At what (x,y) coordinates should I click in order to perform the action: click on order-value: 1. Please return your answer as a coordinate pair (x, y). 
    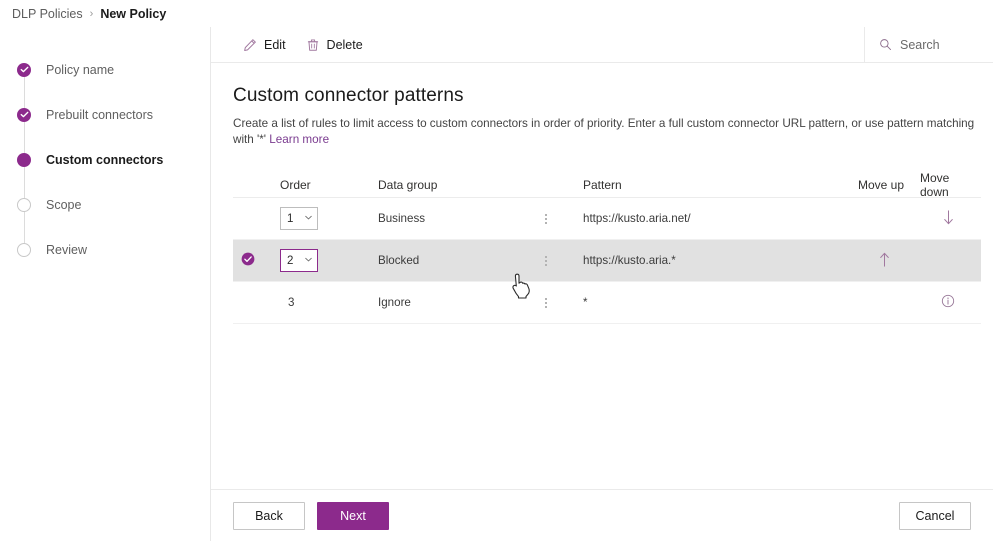
    Looking at the image, I should click on (290, 218).